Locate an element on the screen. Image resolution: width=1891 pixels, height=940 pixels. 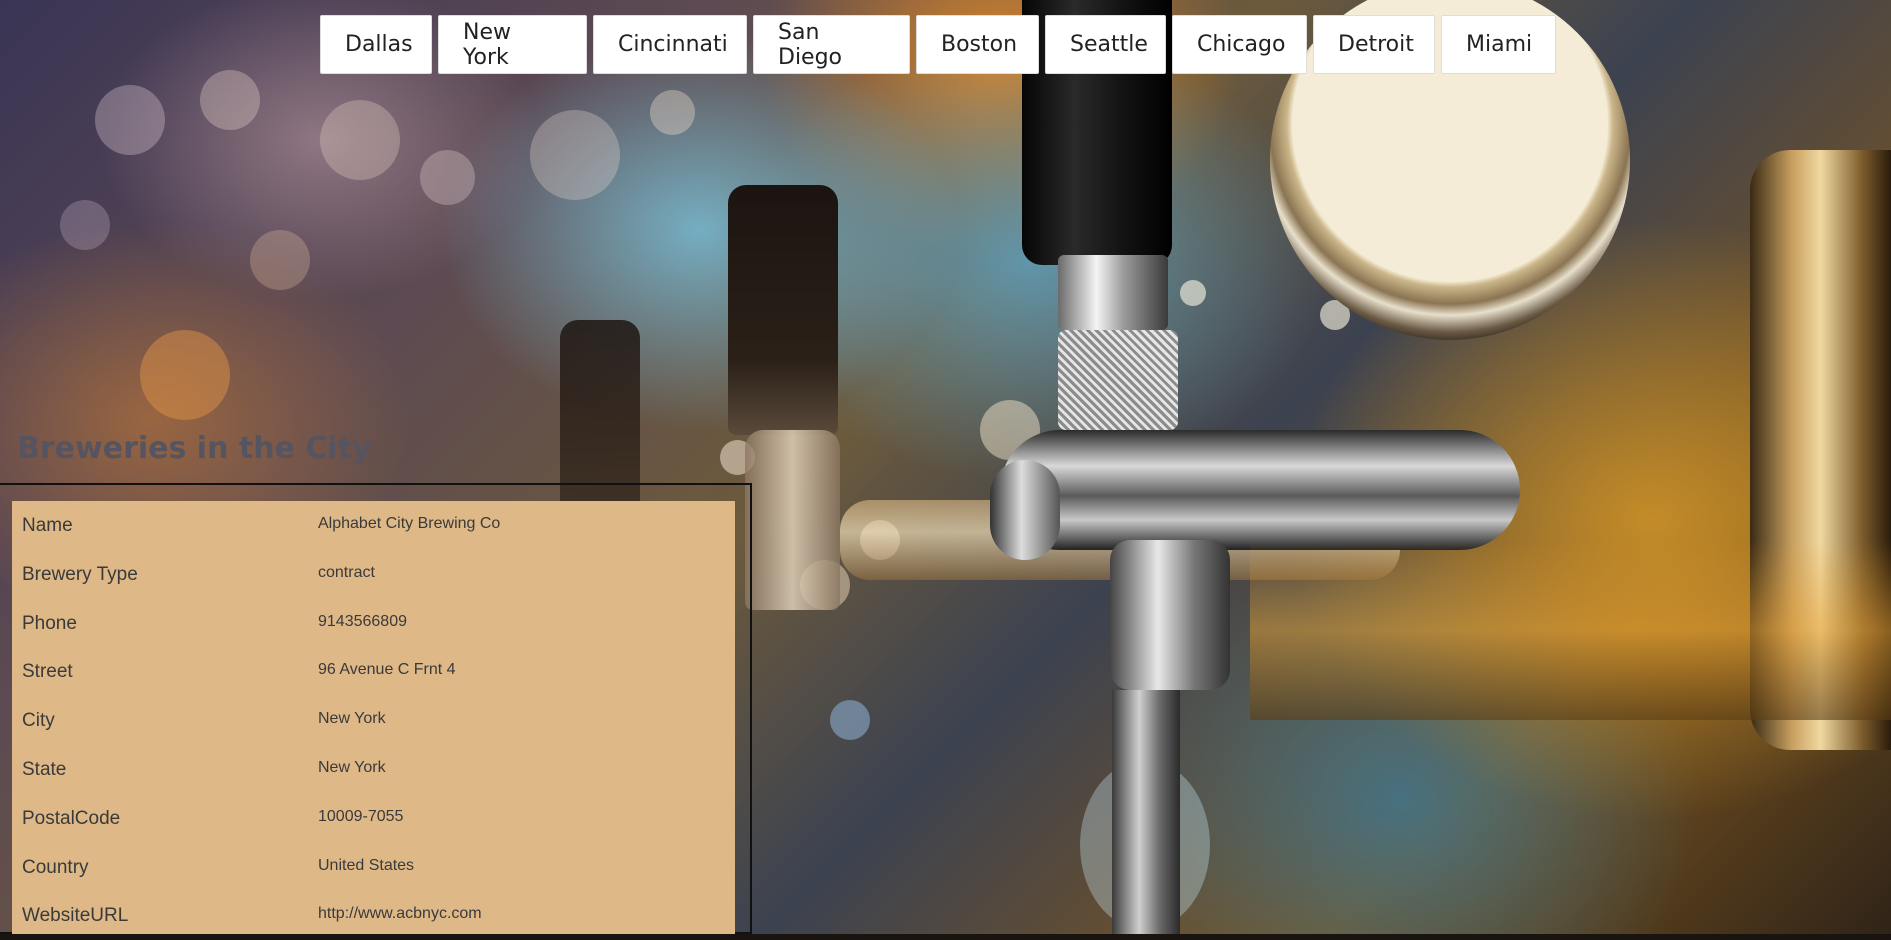
website-link: http://www.acbnyc.com is located at coordinates (400, 914).